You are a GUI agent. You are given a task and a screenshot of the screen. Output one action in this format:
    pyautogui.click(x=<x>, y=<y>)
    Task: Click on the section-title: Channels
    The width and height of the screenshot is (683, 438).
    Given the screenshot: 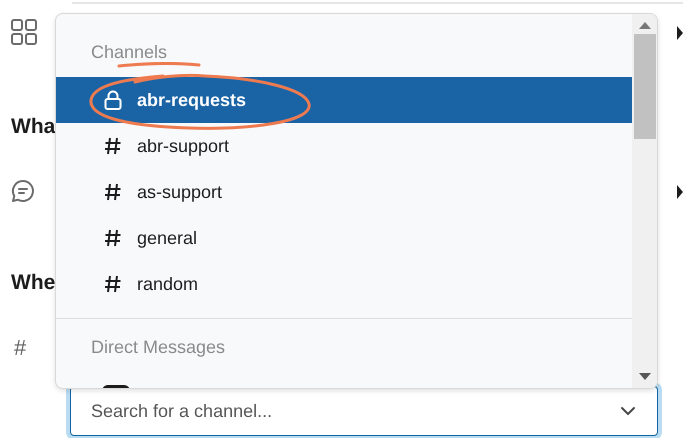 What is the action you would take?
    pyautogui.click(x=129, y=53)
    